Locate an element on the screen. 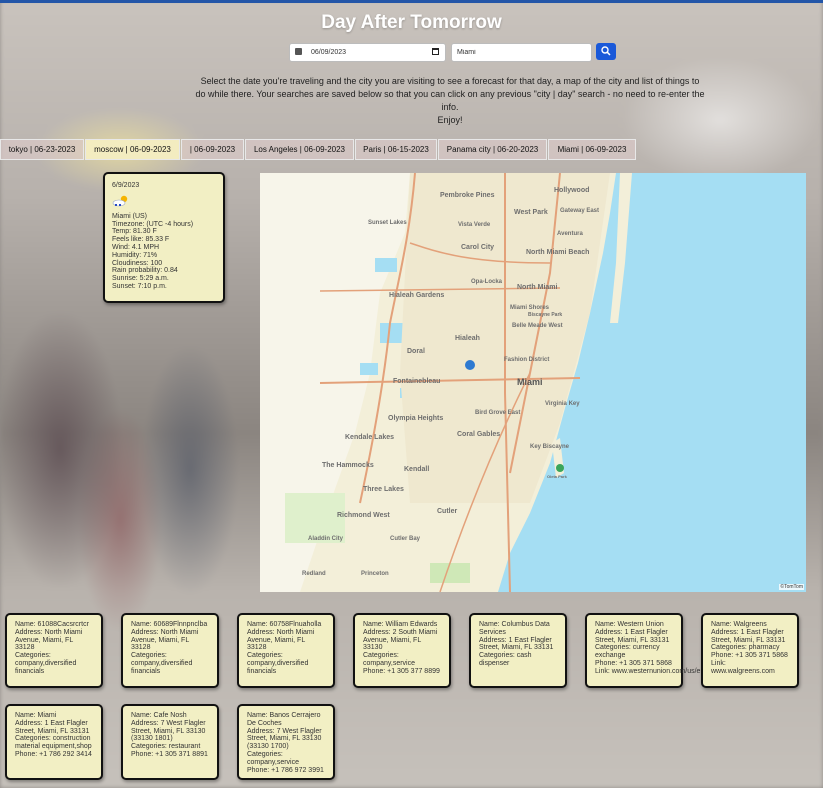 This screenshot has width=823, height=788. map-label: Hialeah is located at coordinates (467, 338).